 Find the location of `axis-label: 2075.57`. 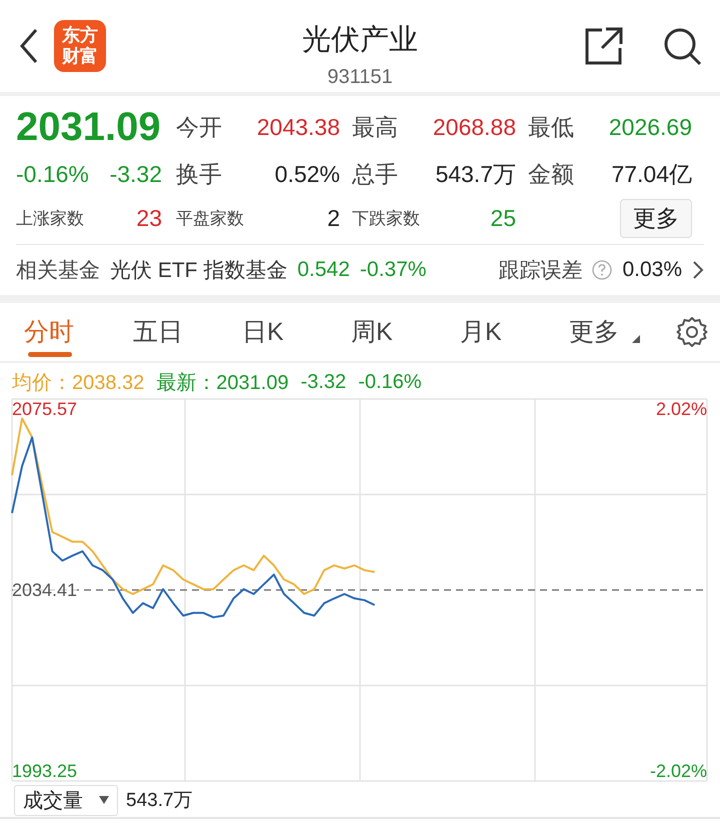

axis-label: 2075.57 is located at coordinates (45, 408).